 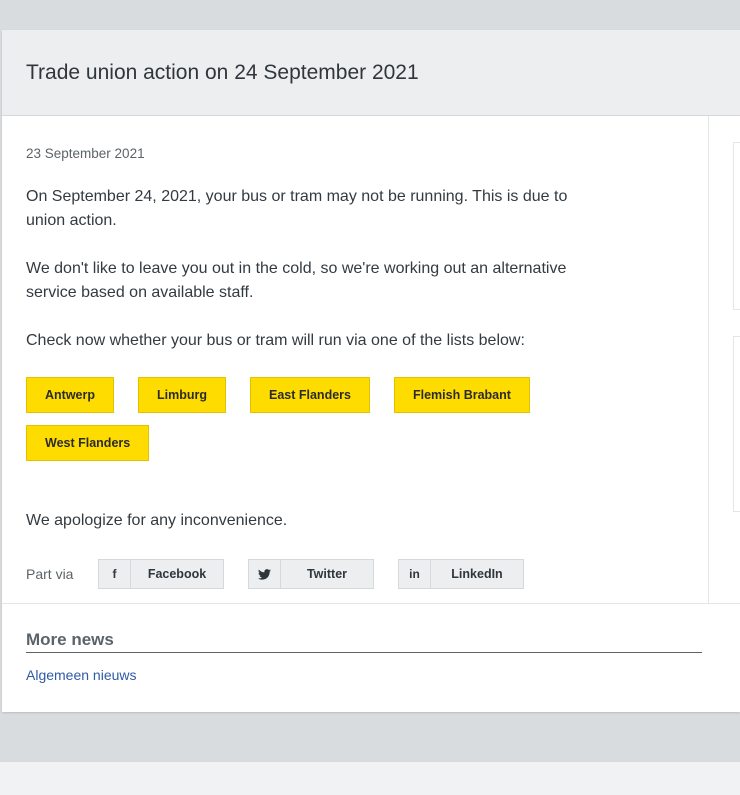 What do you see at coordinates (115, 574) in the screenshot?
I see `facebook-icon: f` at bounding box center [115, 574].